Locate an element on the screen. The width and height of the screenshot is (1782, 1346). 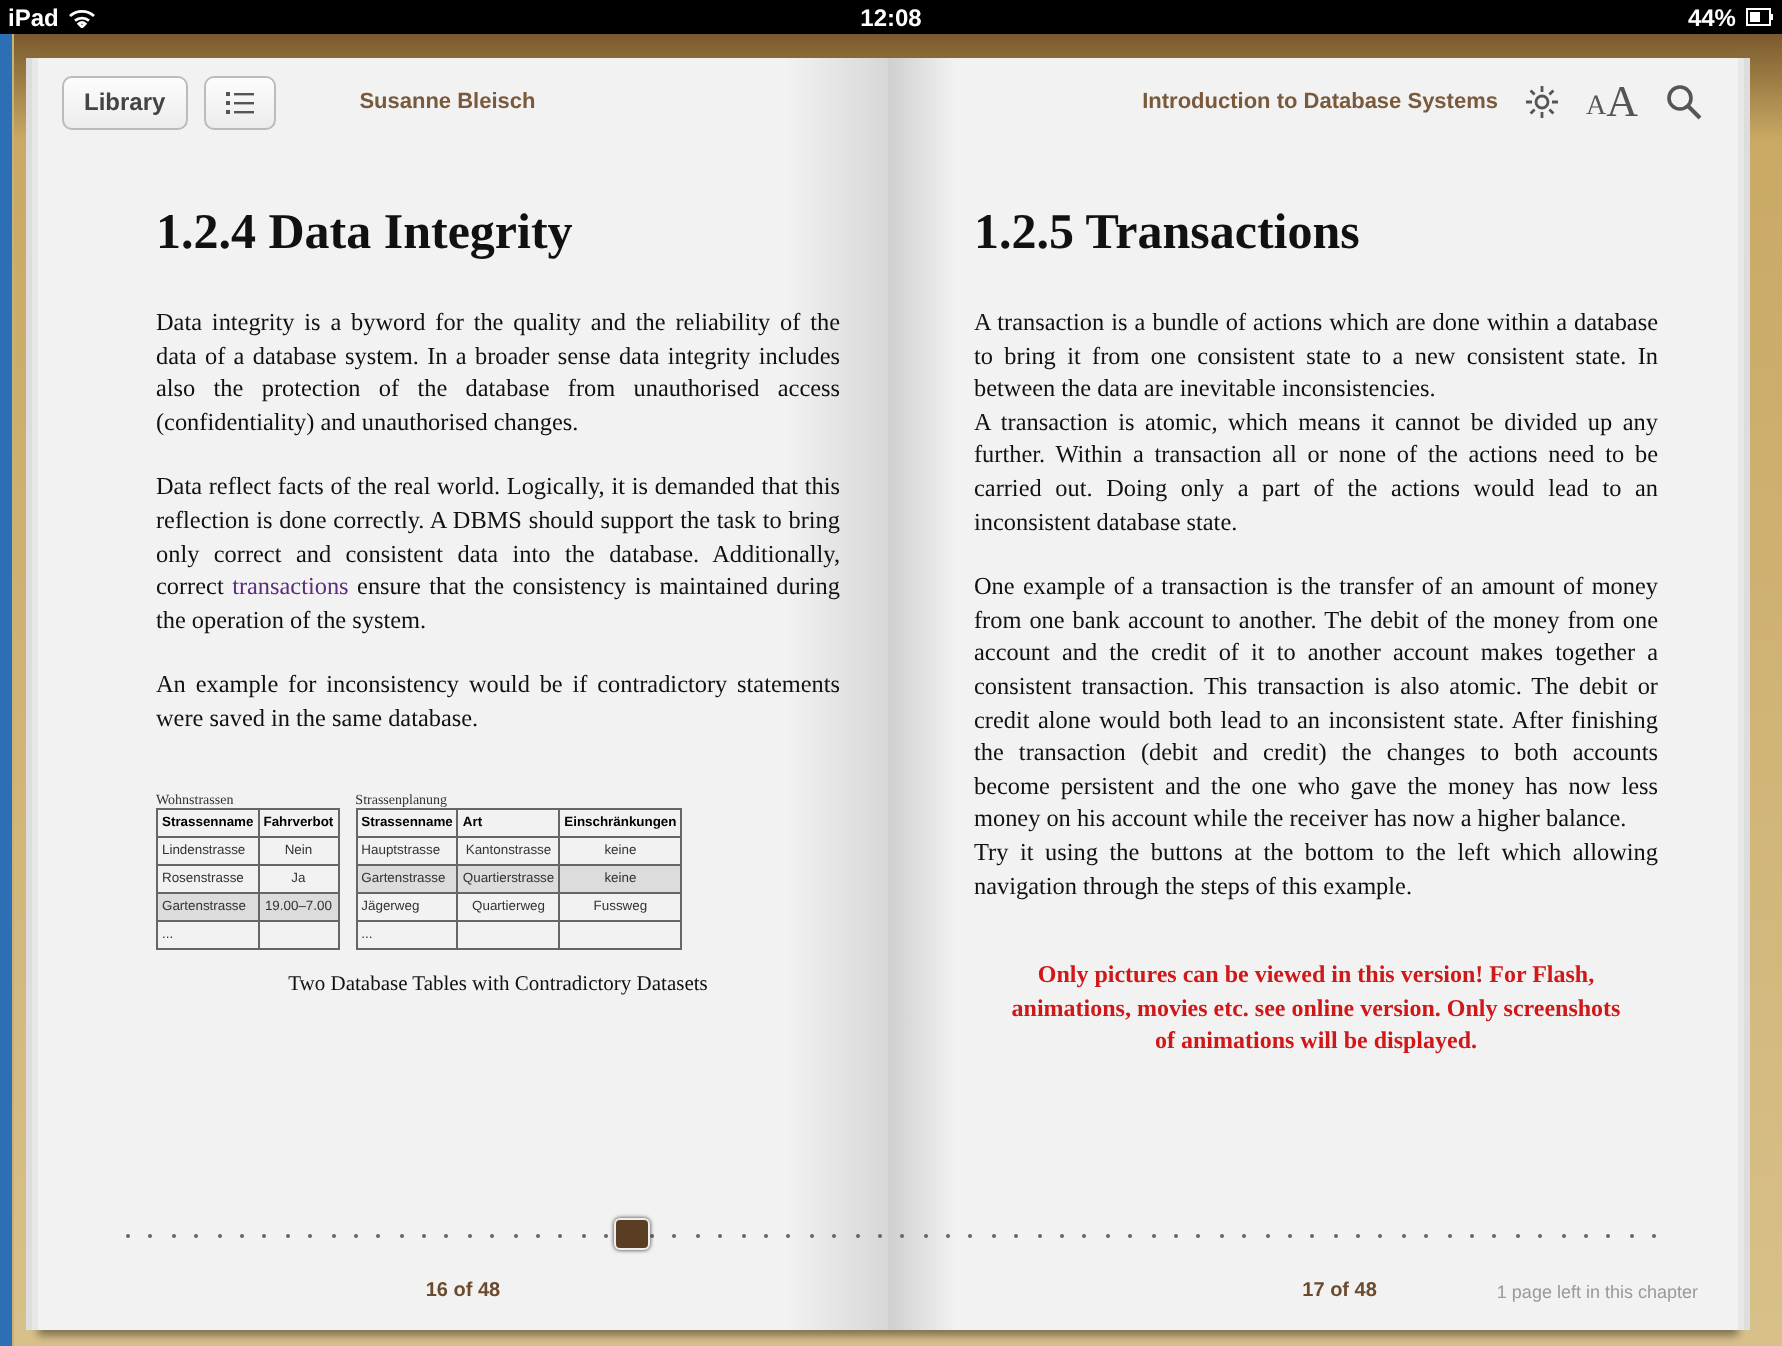
book-title: Introduction to Database Systems is located at coordinates (1320, 102).